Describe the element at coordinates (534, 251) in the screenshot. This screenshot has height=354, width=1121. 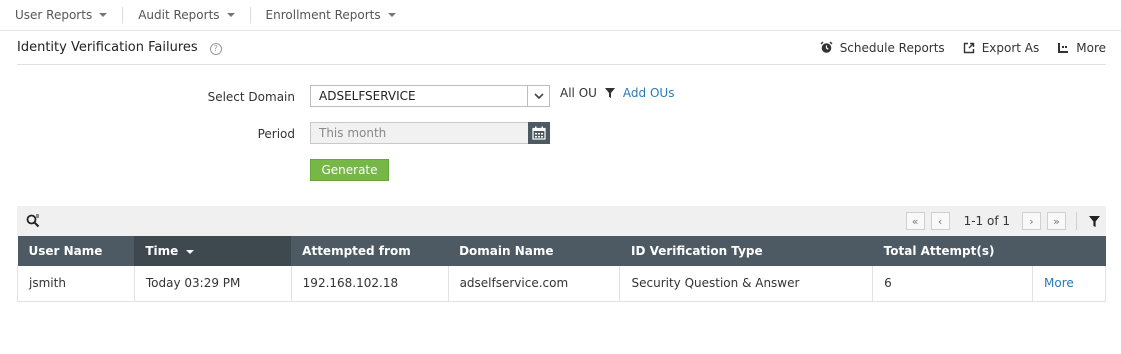
I see `col-header-domain-name: Domain Name` at that location.